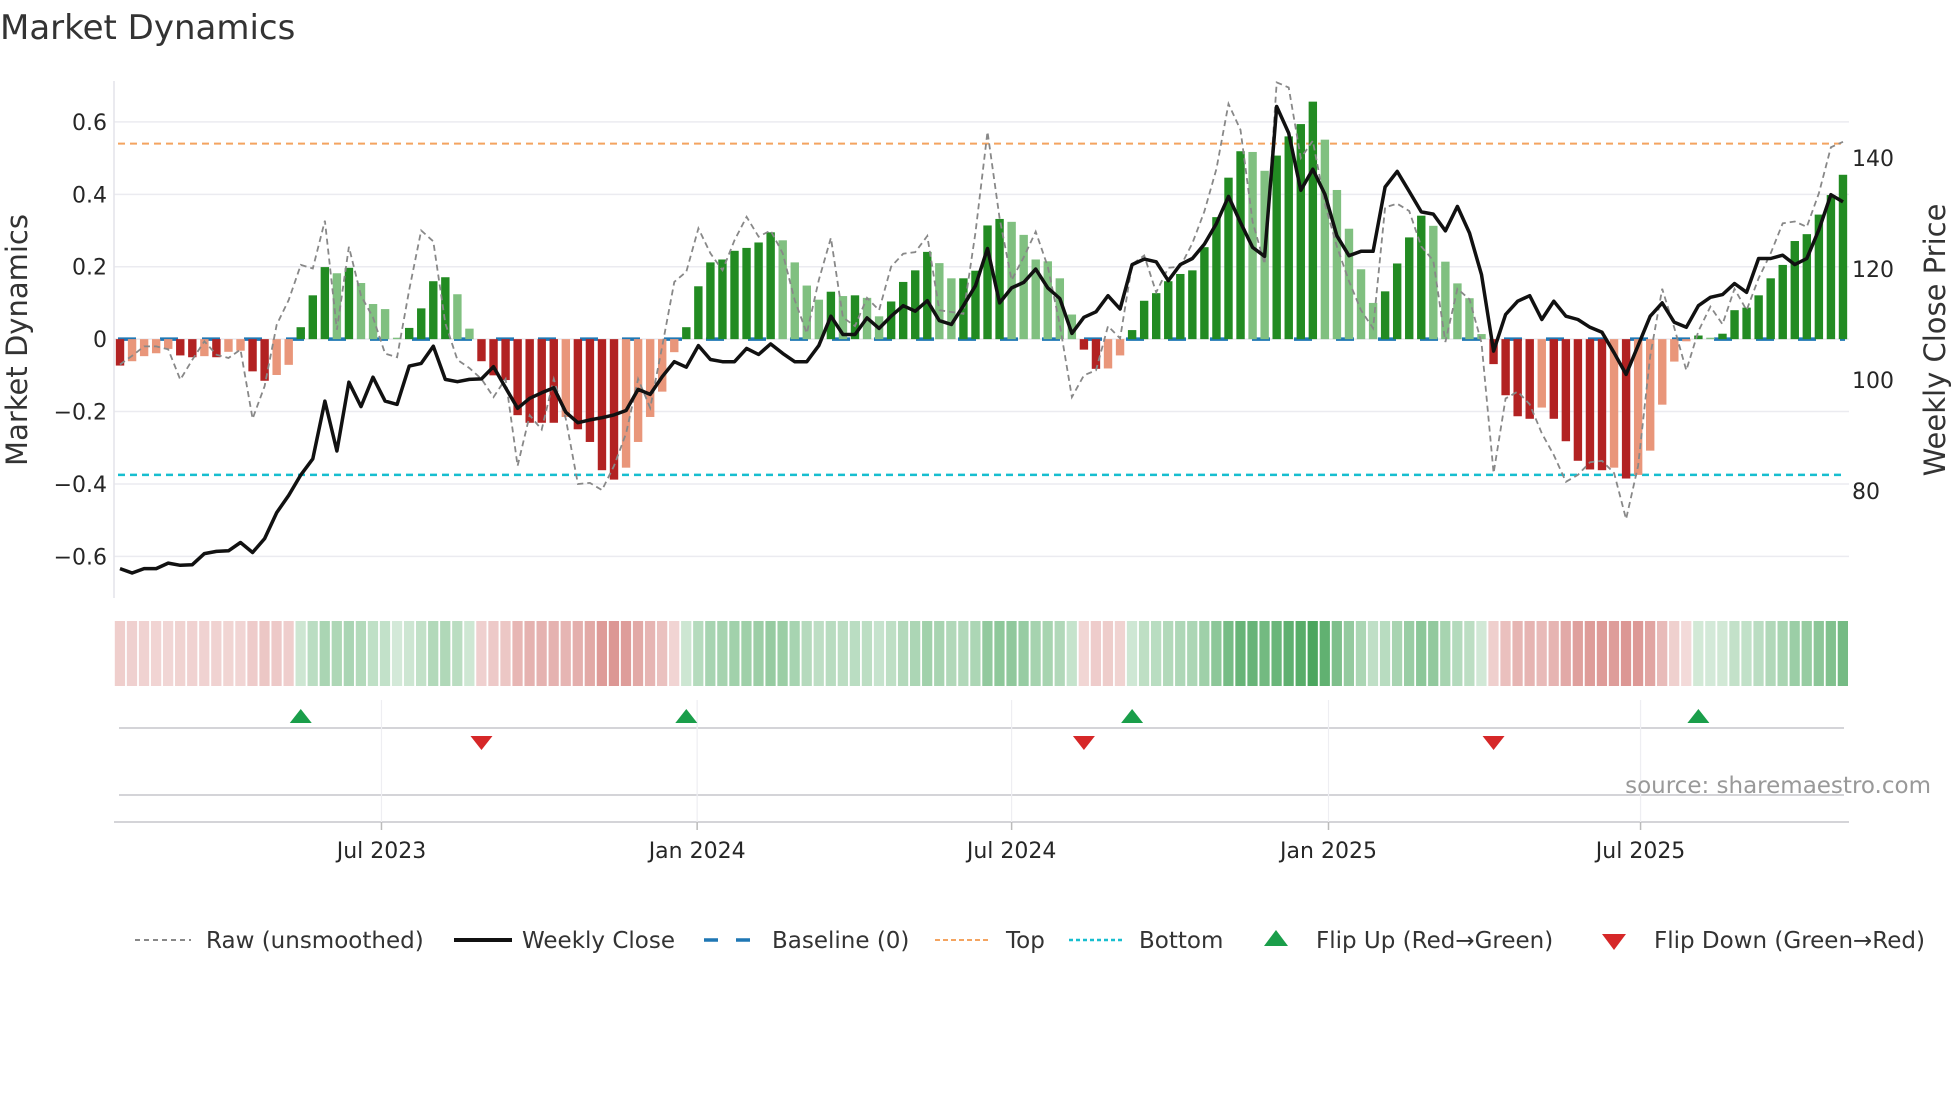  Describe the element at coordinates (481, 743) in the screenshot. I see `flip-down-marker` at that location.